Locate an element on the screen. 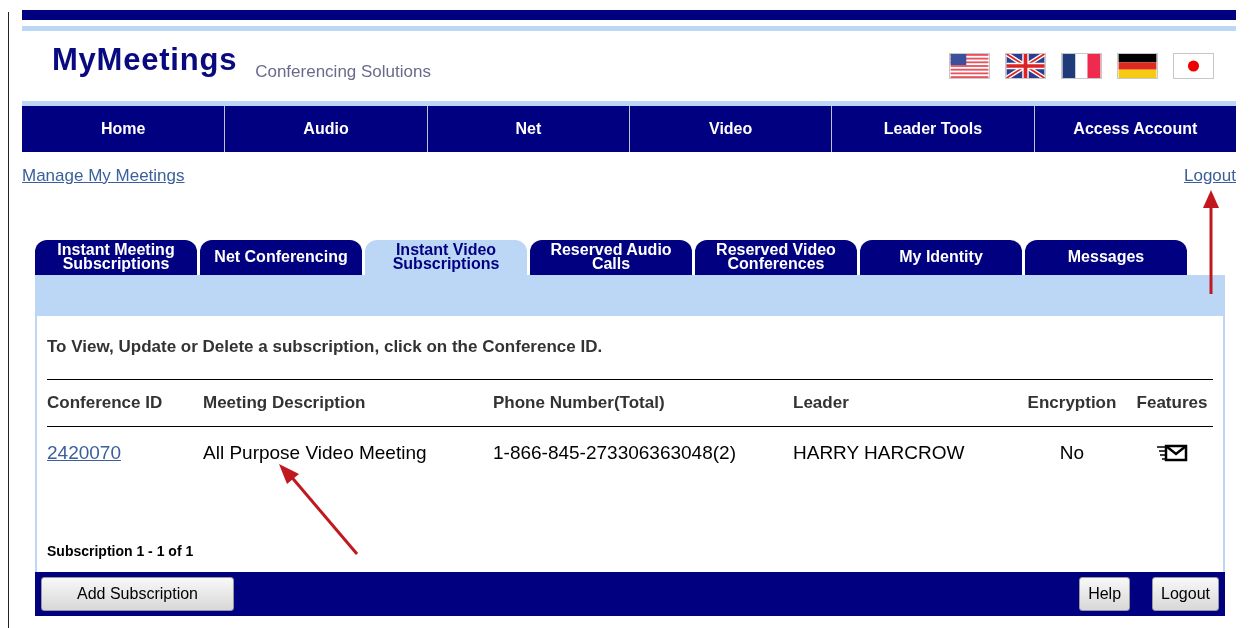 The height and width of the screenshot is (628, 1250). nav-item: Access Account is located at coordinates (1134, 129).